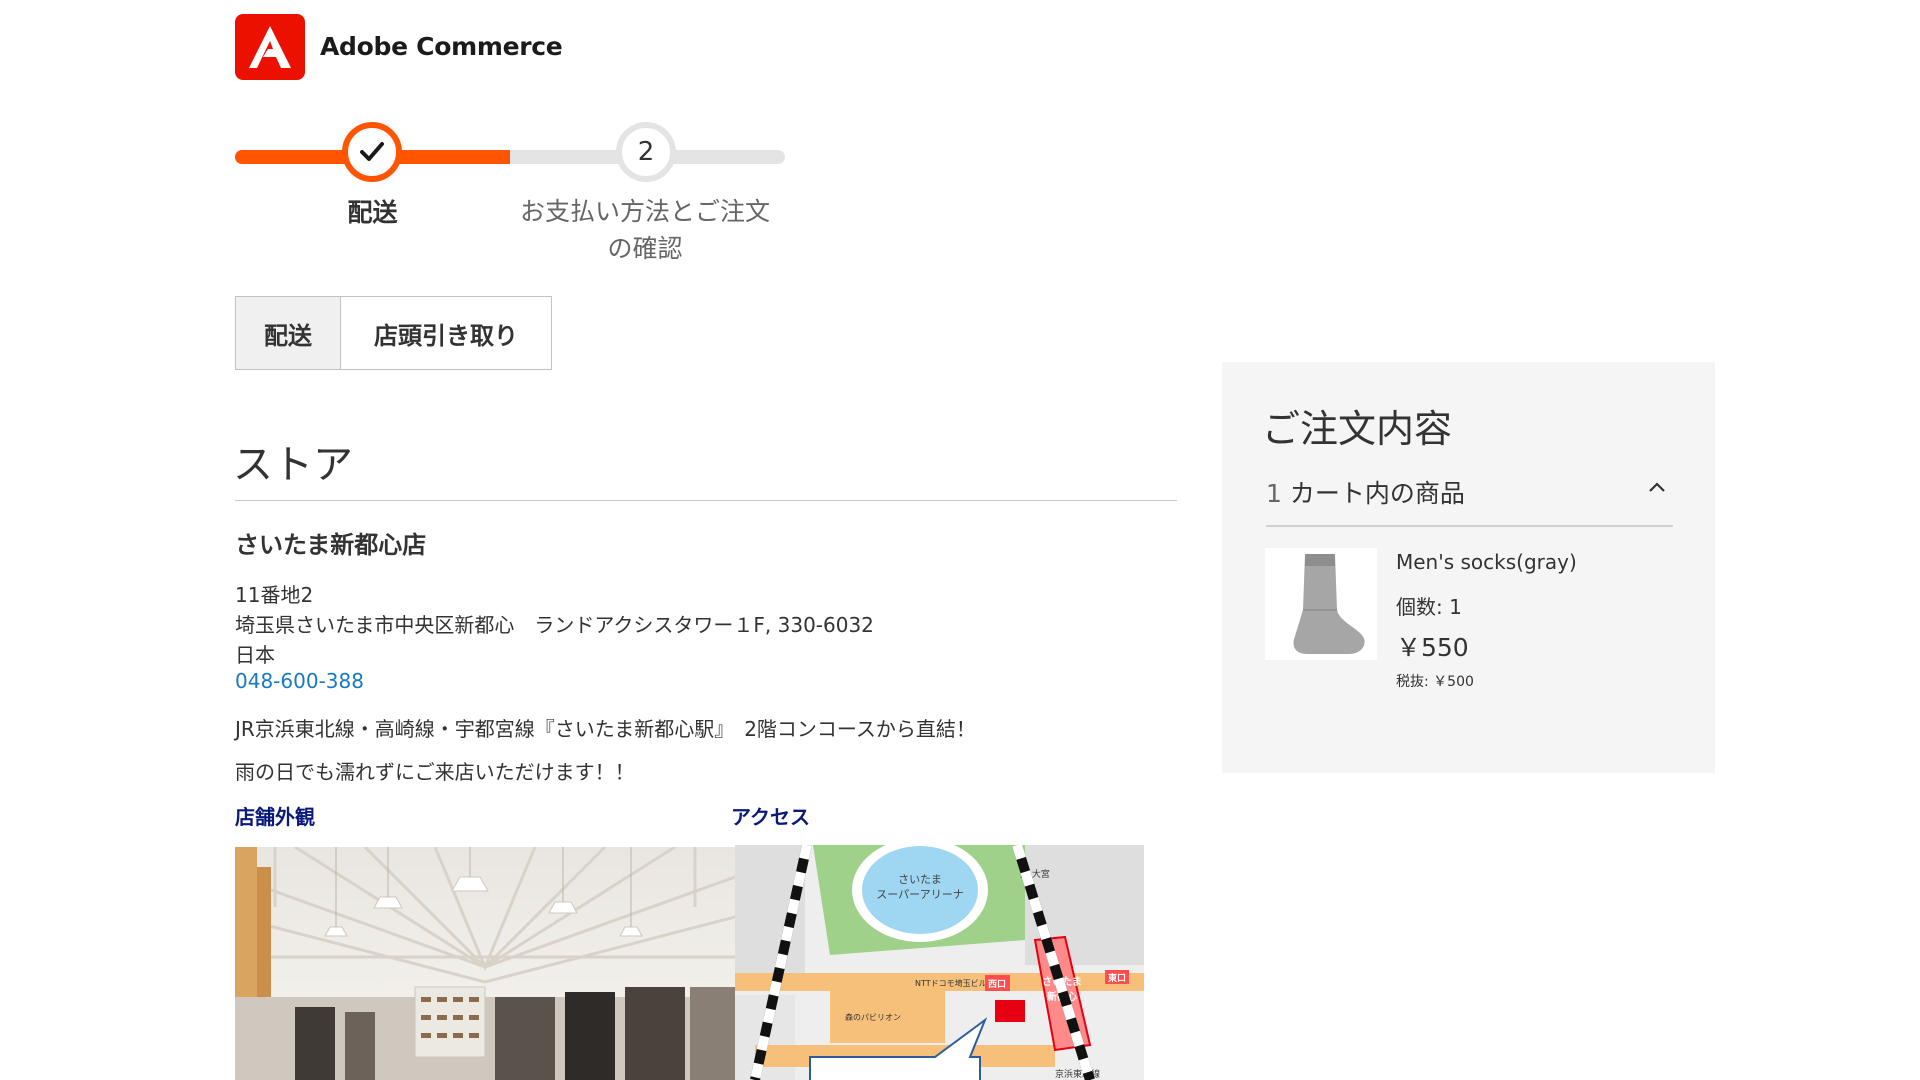  Describe the element at coordinates (645, 248) in the screenshot. I see `step-2-label-line2: の確認` at that location.